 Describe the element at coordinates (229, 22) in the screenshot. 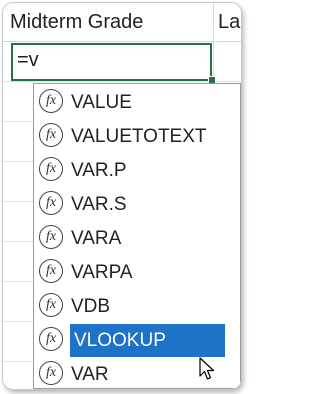

I see `column-header-next: La` at that location.